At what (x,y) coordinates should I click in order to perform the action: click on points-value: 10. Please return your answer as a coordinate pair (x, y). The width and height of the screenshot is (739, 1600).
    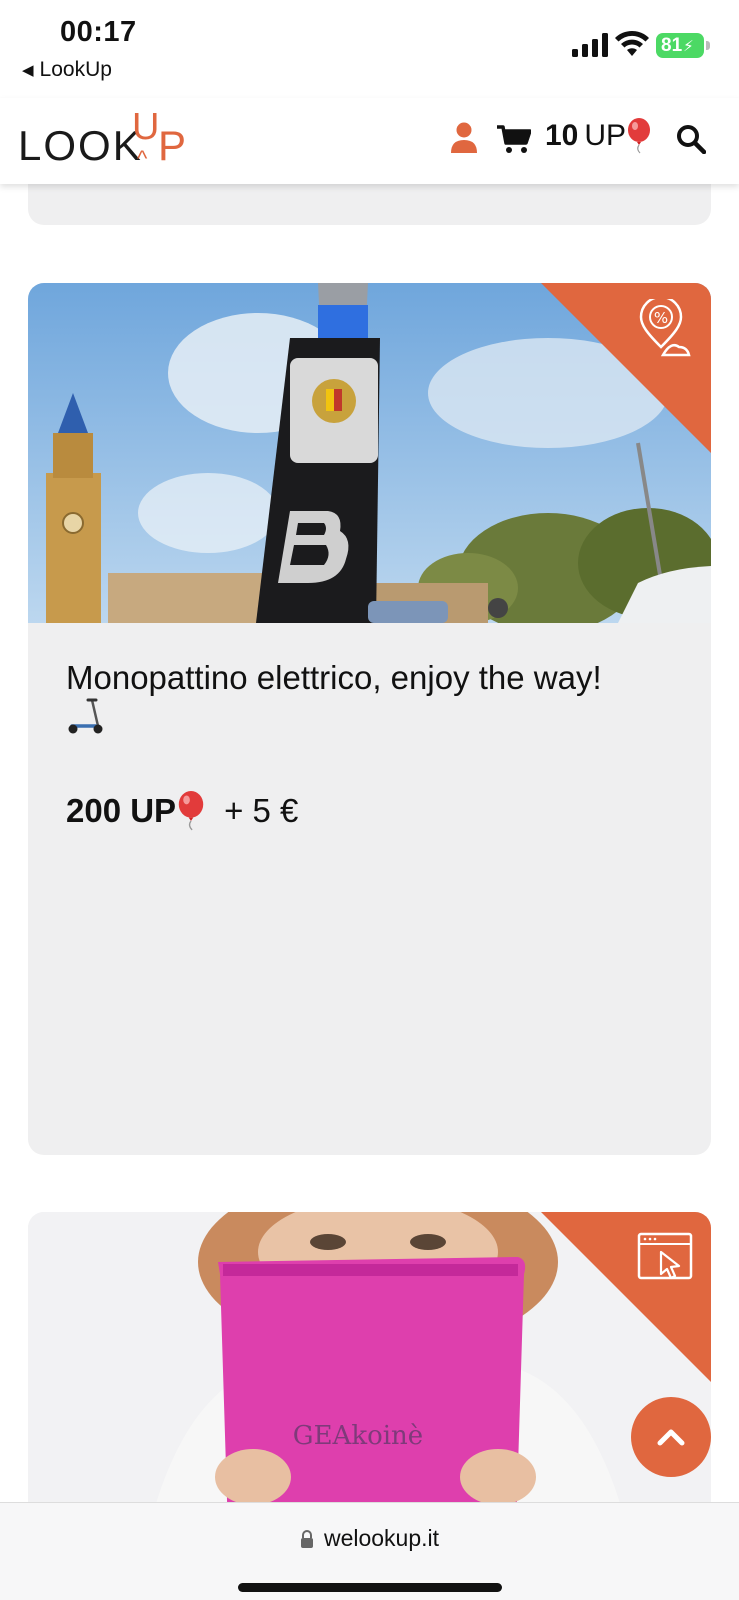
    Looking at the image, I should click on (562, 135).